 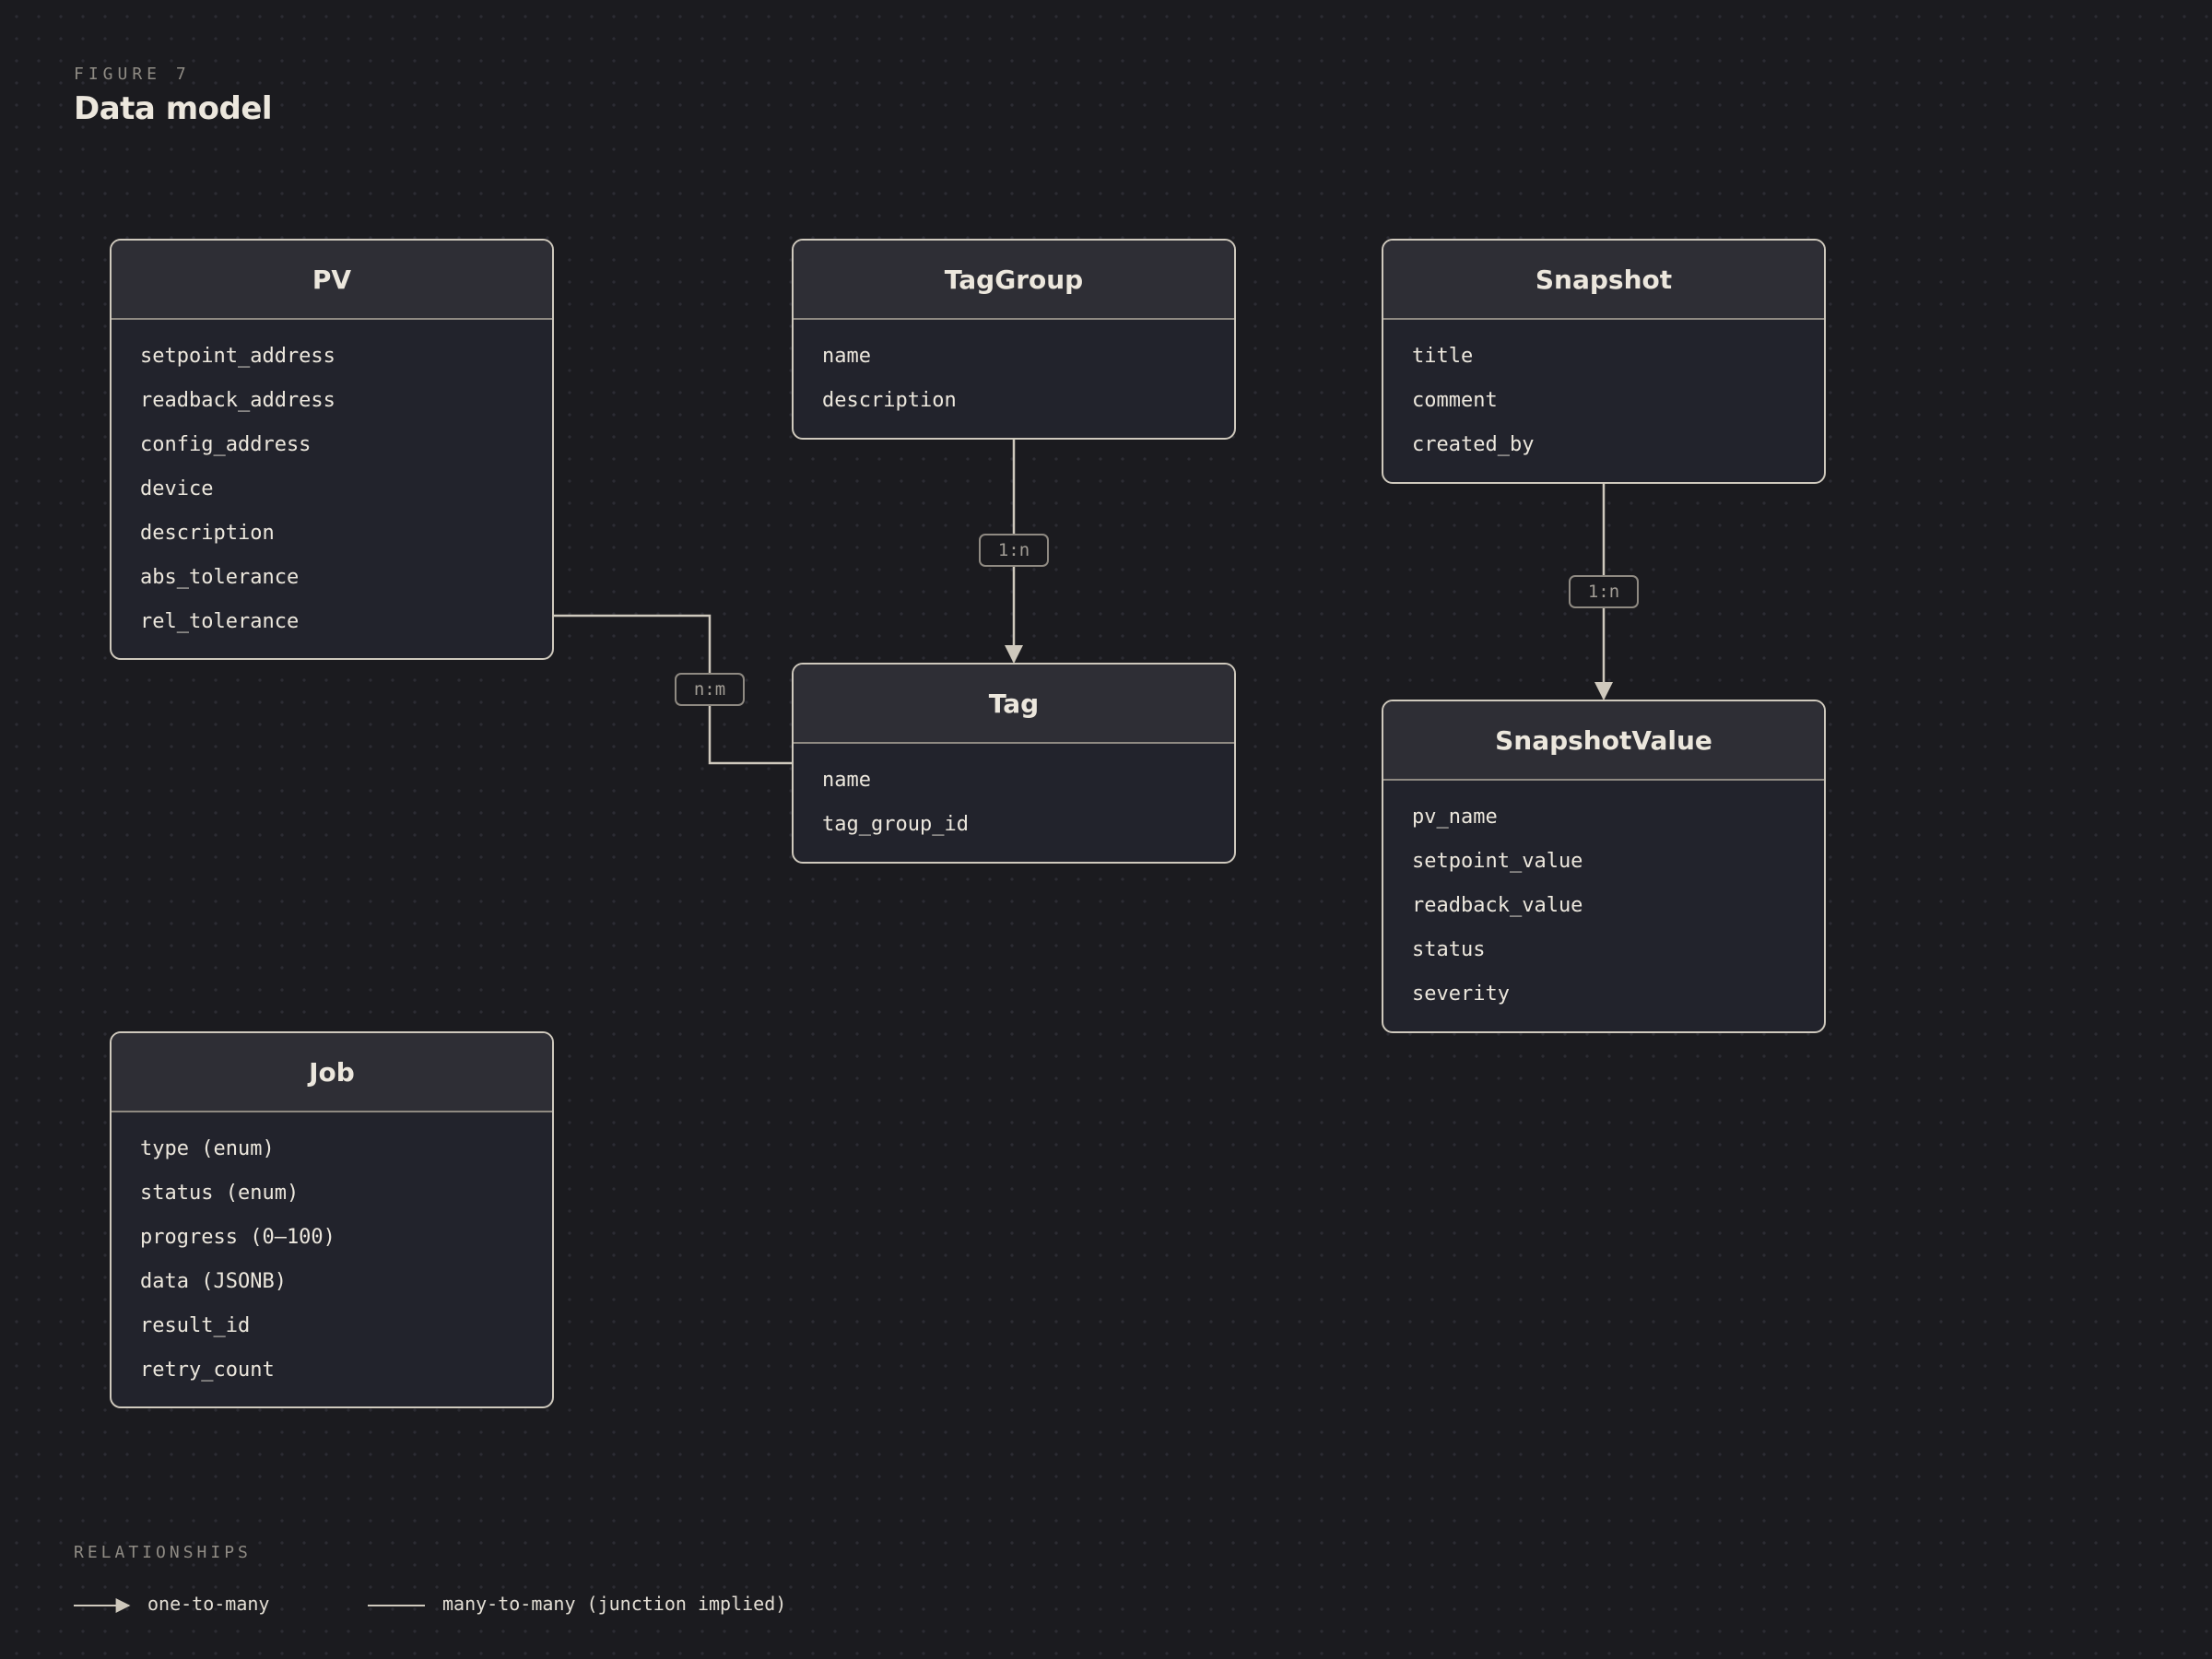 What do you see at coordinates (208, 1604) in the screenshot?
I see `legend-label-one-to-many: one-to-many` at bounding box center [208, 1604].